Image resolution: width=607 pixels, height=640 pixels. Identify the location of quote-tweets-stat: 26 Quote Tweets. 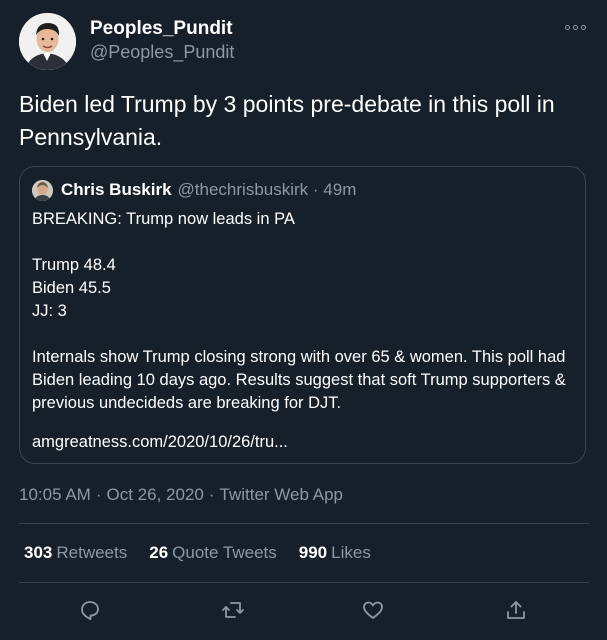
(213, 553).